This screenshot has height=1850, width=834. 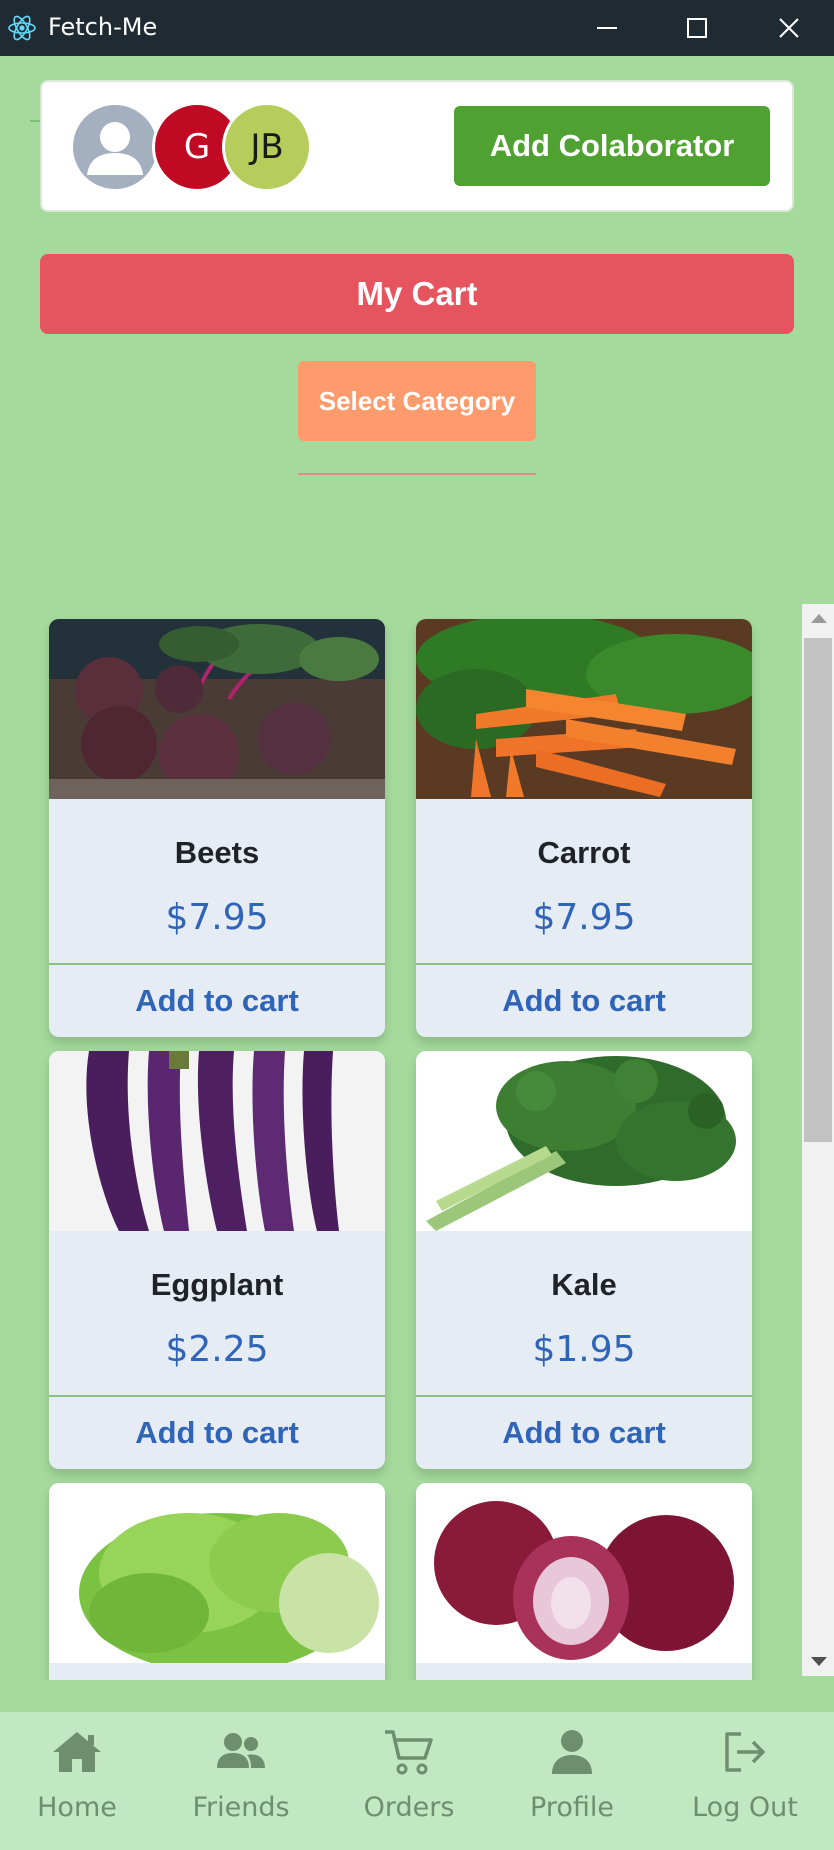 What do you see at coordinates (217, 1349) in the screenshot?
I see `product-price: $2.25` at bounding box center [217, 1349].